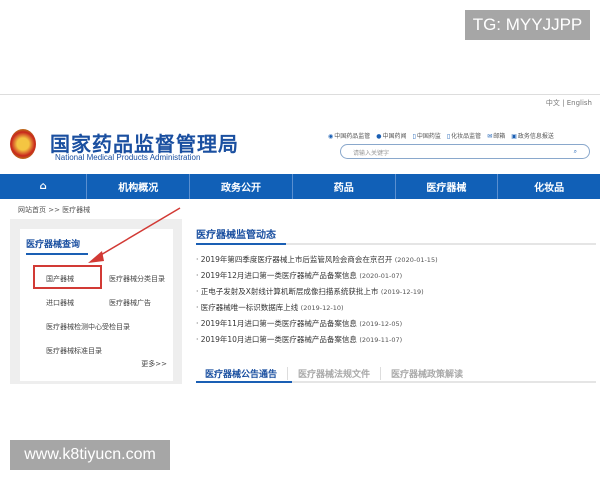 The image size is (600, 480). Describe the element at coordinates (344, 186) in the screenshot. I see `nav-item: 药品` at that location.